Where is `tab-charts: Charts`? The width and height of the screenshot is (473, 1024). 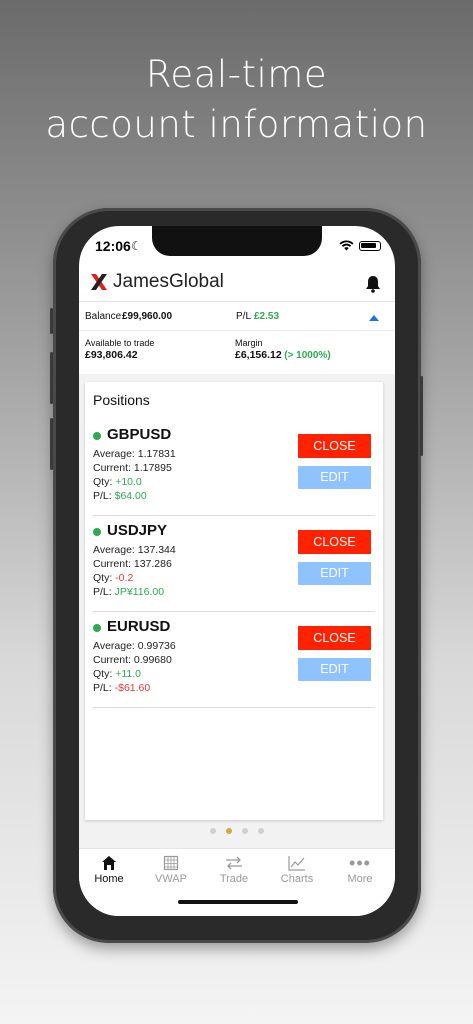
tab-charts: Charts is located at coordinates (297, 869).